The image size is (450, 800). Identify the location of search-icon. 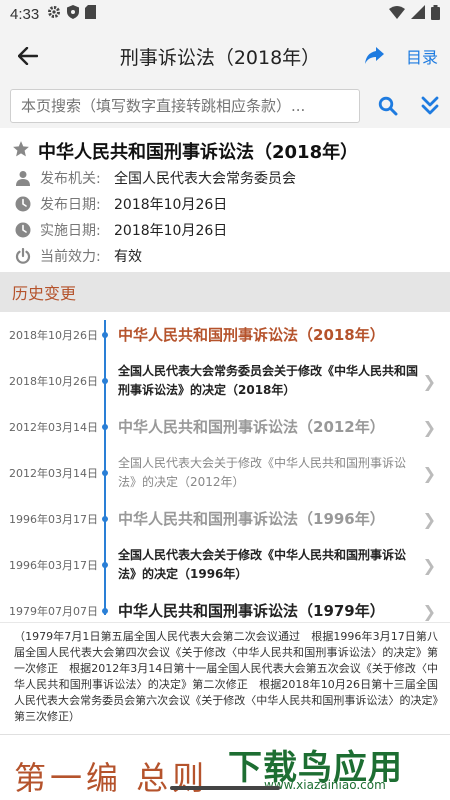
(388, 106).